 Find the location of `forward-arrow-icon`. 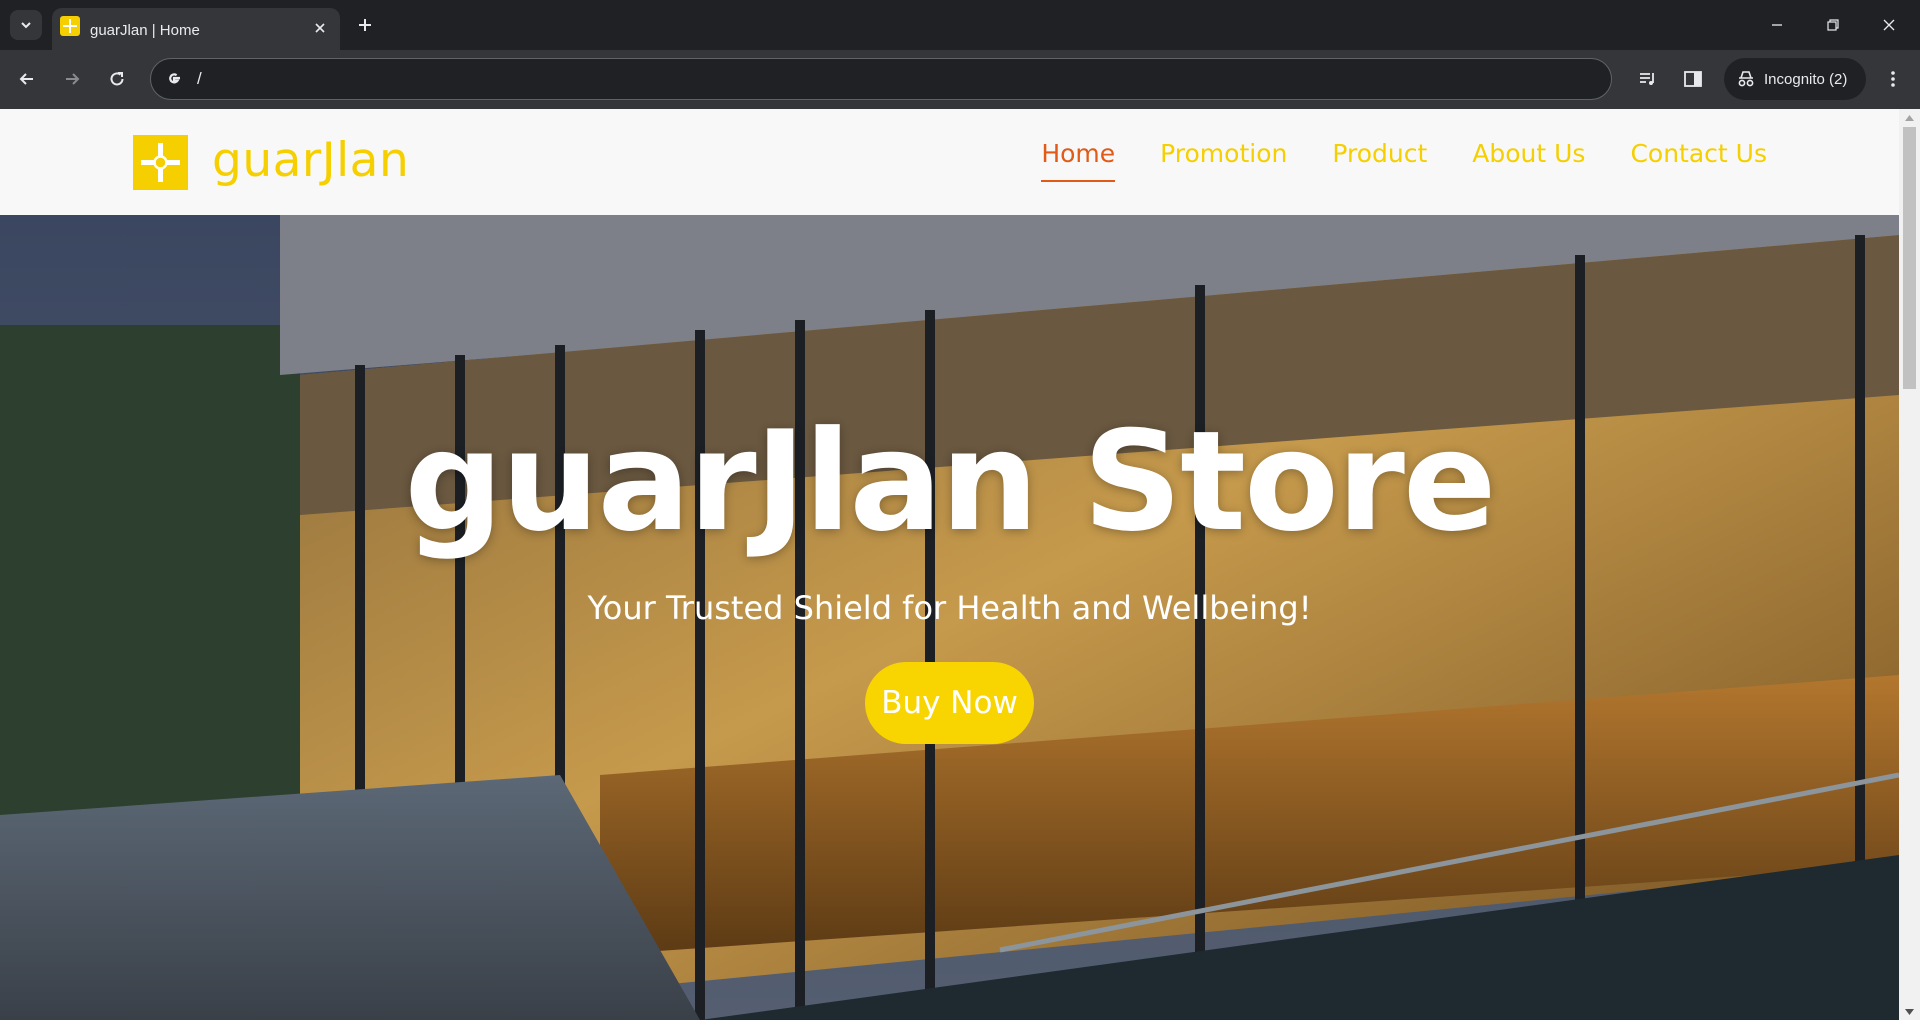

forward-arrow-icon is located at coordinates (73, 79).